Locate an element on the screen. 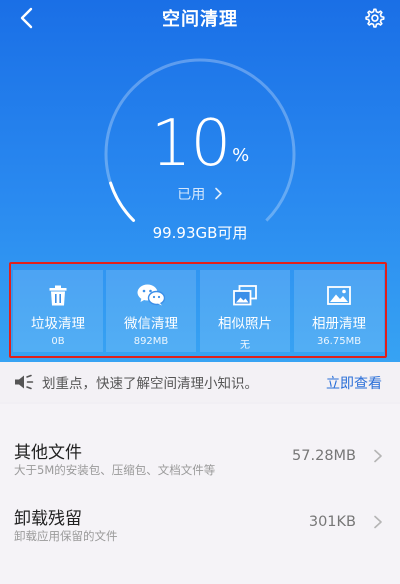 The width and height of the screenshot is (400, 584). tile-value: 0B is located at coordinates (58, 341).